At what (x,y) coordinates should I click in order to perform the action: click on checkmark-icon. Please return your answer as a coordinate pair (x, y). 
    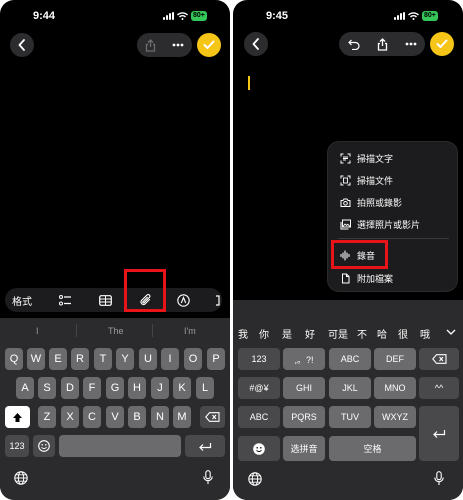
    Looking at the image, I should click on (209, 44).